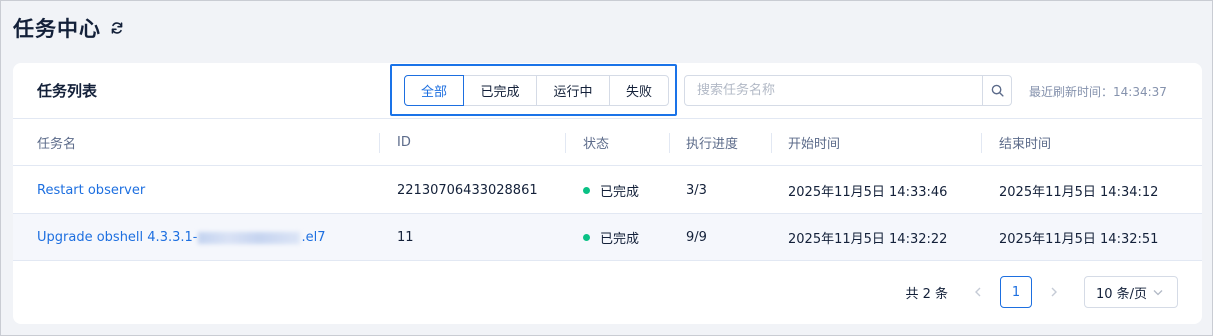 Image resolution: width=1213 pixels, height=336 pixels. Describe the element at coordinates (434, 90) in the screenshot. I see `filter-all-button: 全部` at that location.